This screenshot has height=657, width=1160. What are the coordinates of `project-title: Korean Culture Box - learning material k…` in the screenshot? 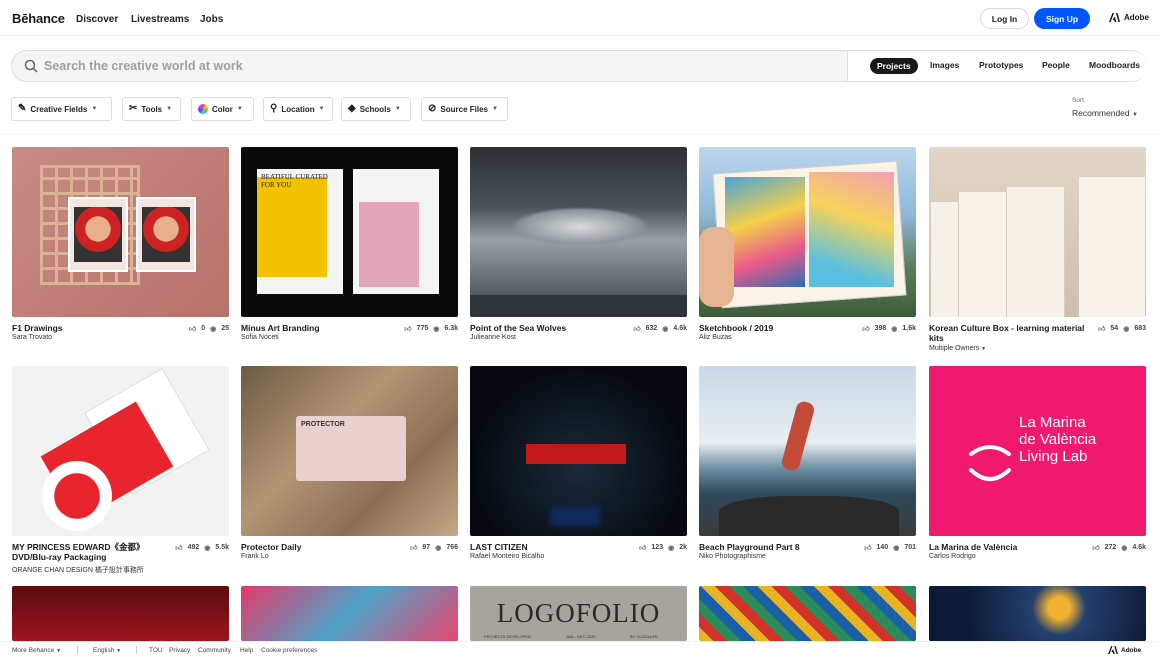 It's located at (1009, 333).